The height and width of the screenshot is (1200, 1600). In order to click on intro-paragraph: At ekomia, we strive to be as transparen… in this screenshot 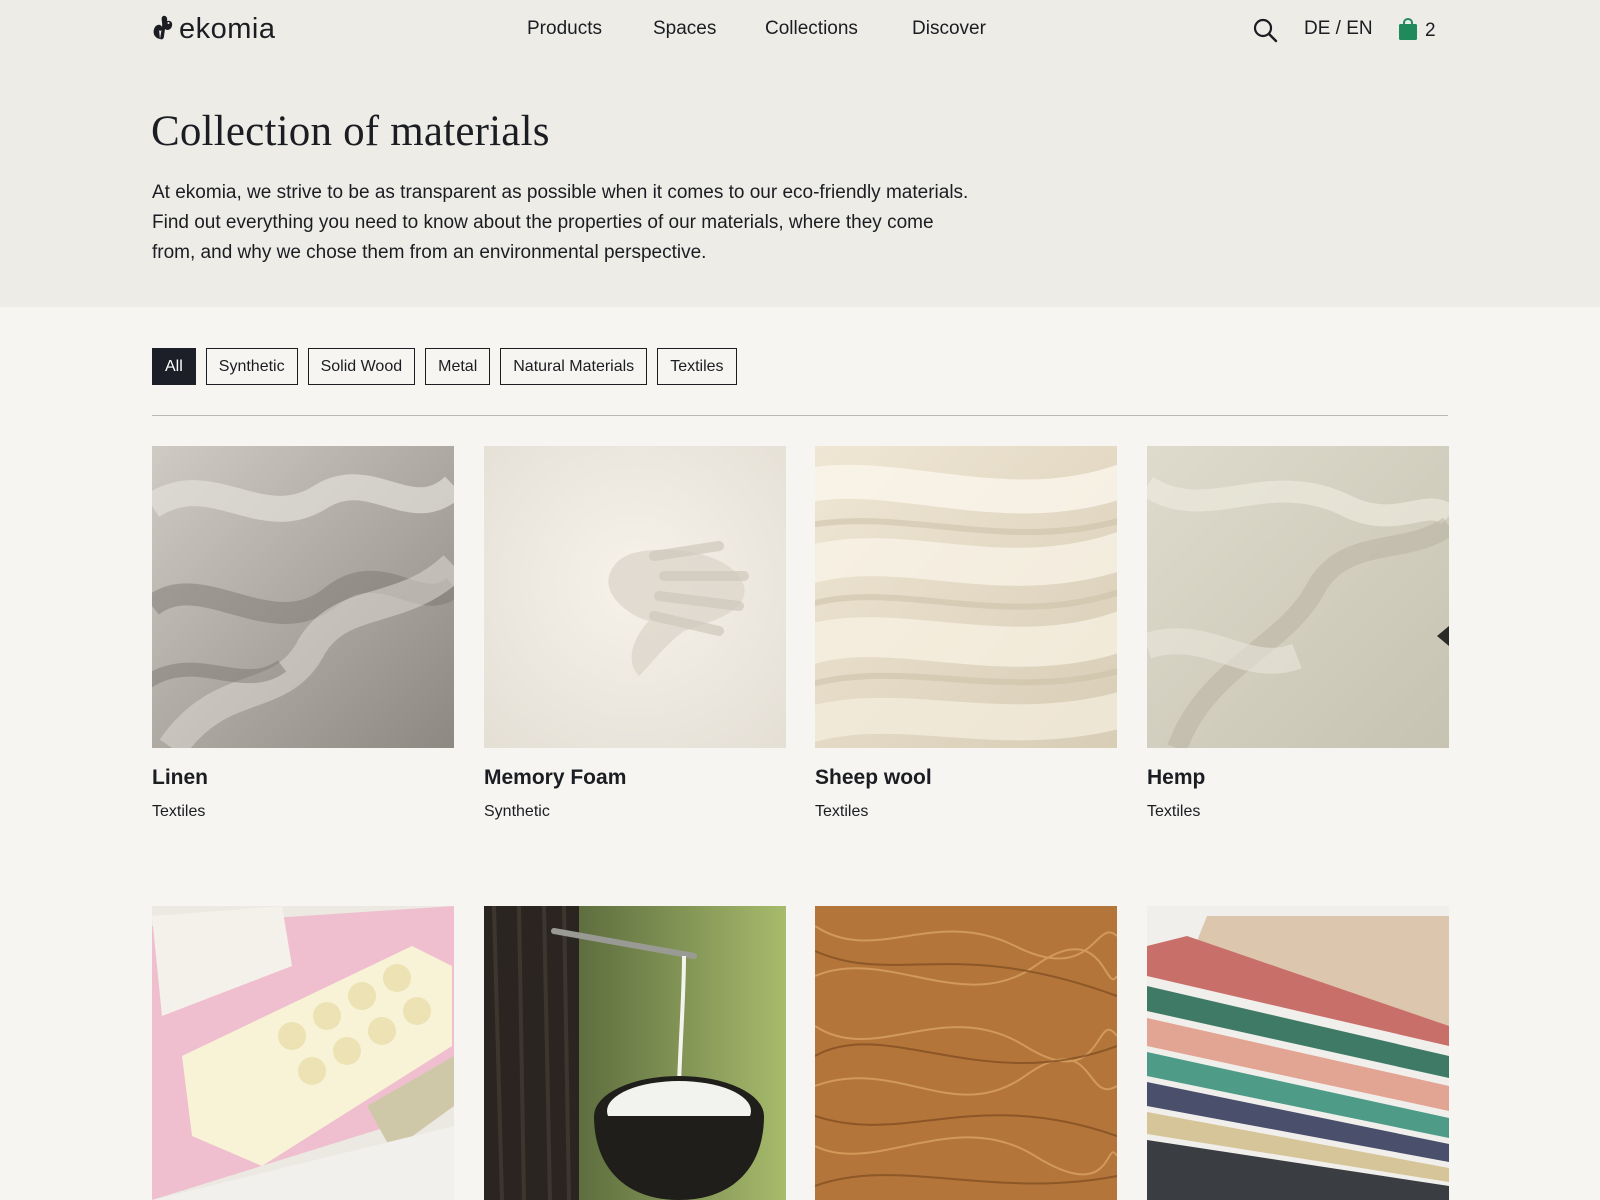, I will do `click(587, 223)`.